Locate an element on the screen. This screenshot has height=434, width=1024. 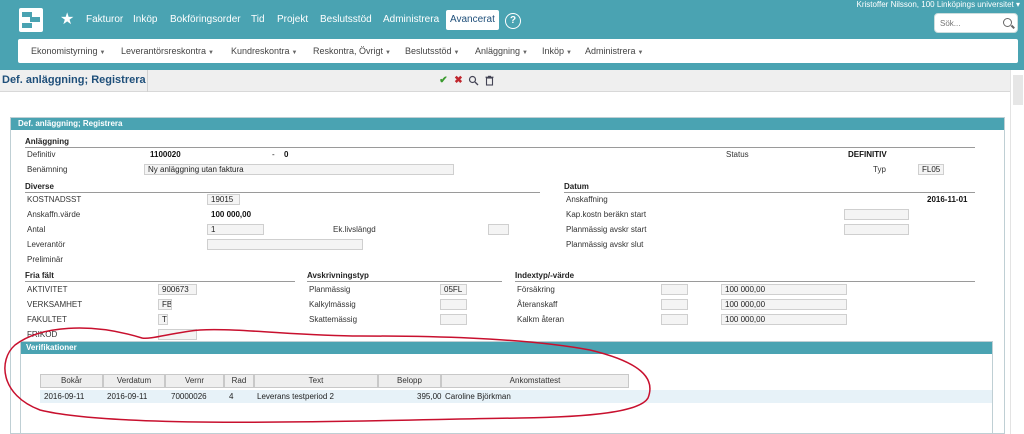
column-header: Ankomstattest is located at coordinates (535, 381).